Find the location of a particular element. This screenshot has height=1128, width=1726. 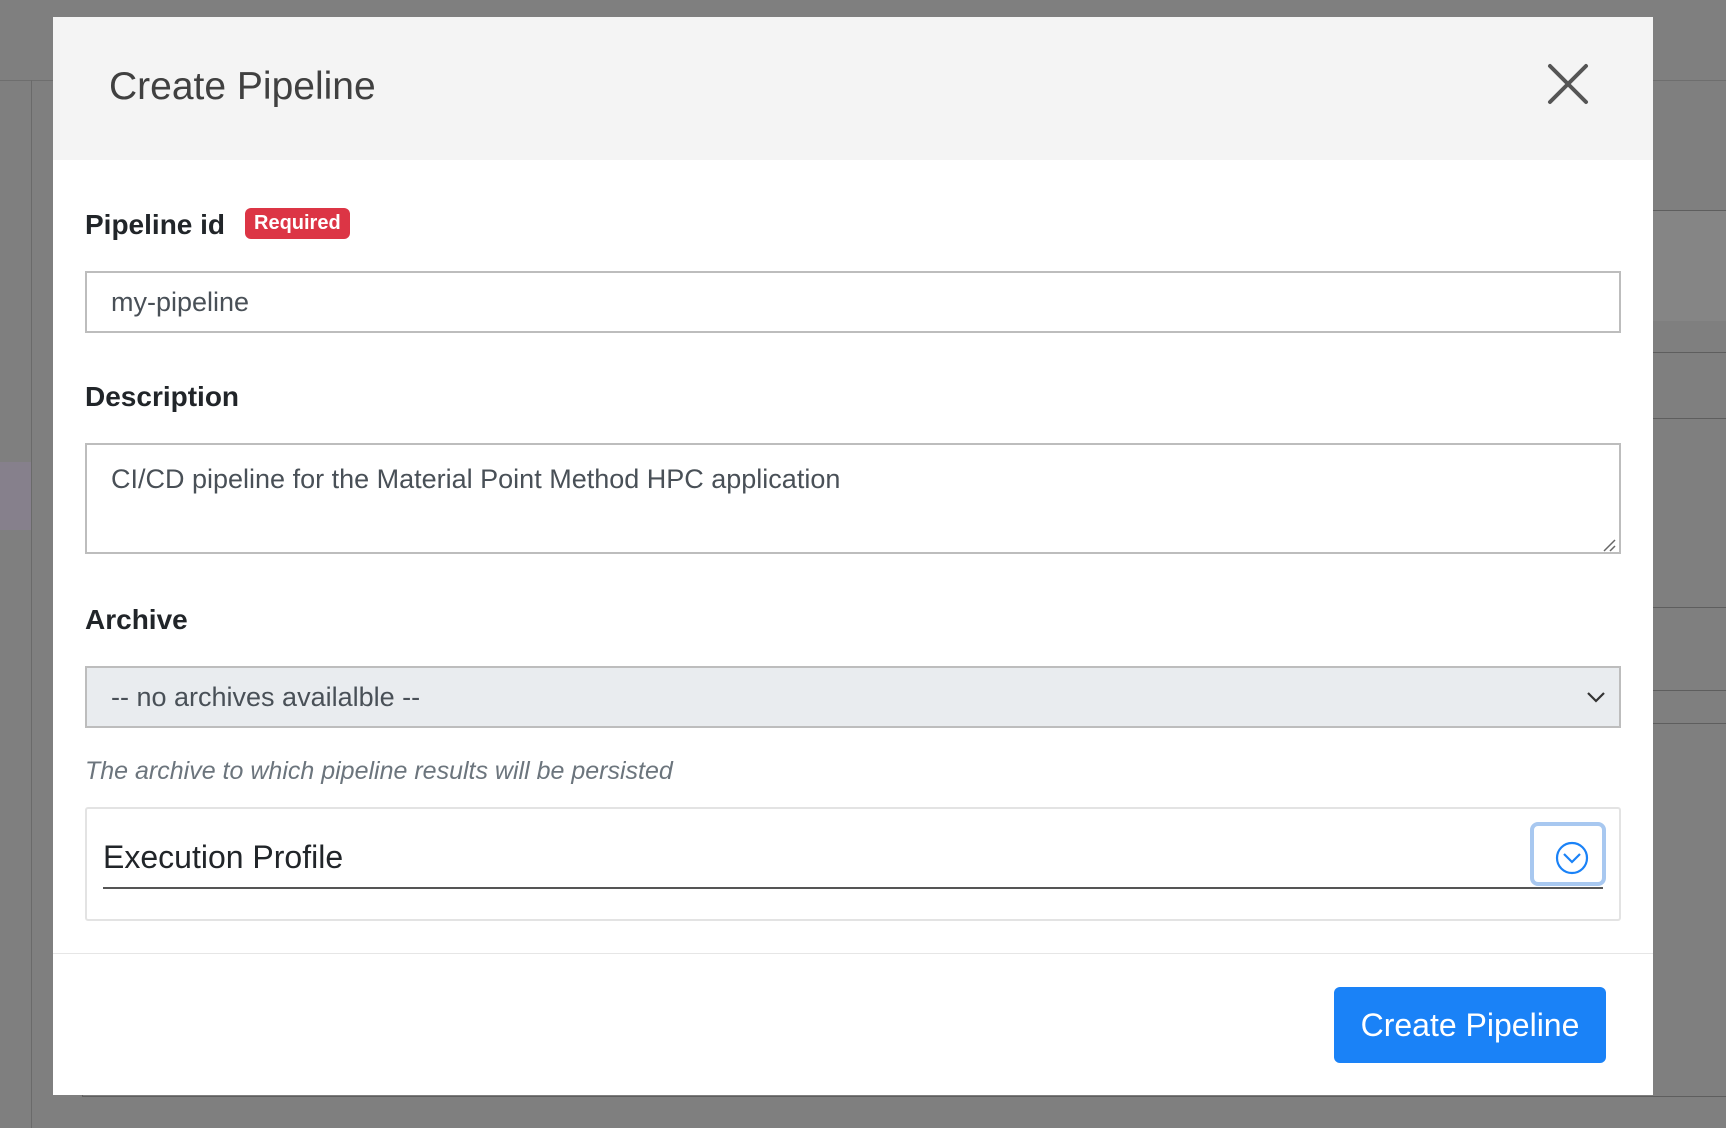

execution-profile-title: Execution Profile is located at coordinates (223, 857).